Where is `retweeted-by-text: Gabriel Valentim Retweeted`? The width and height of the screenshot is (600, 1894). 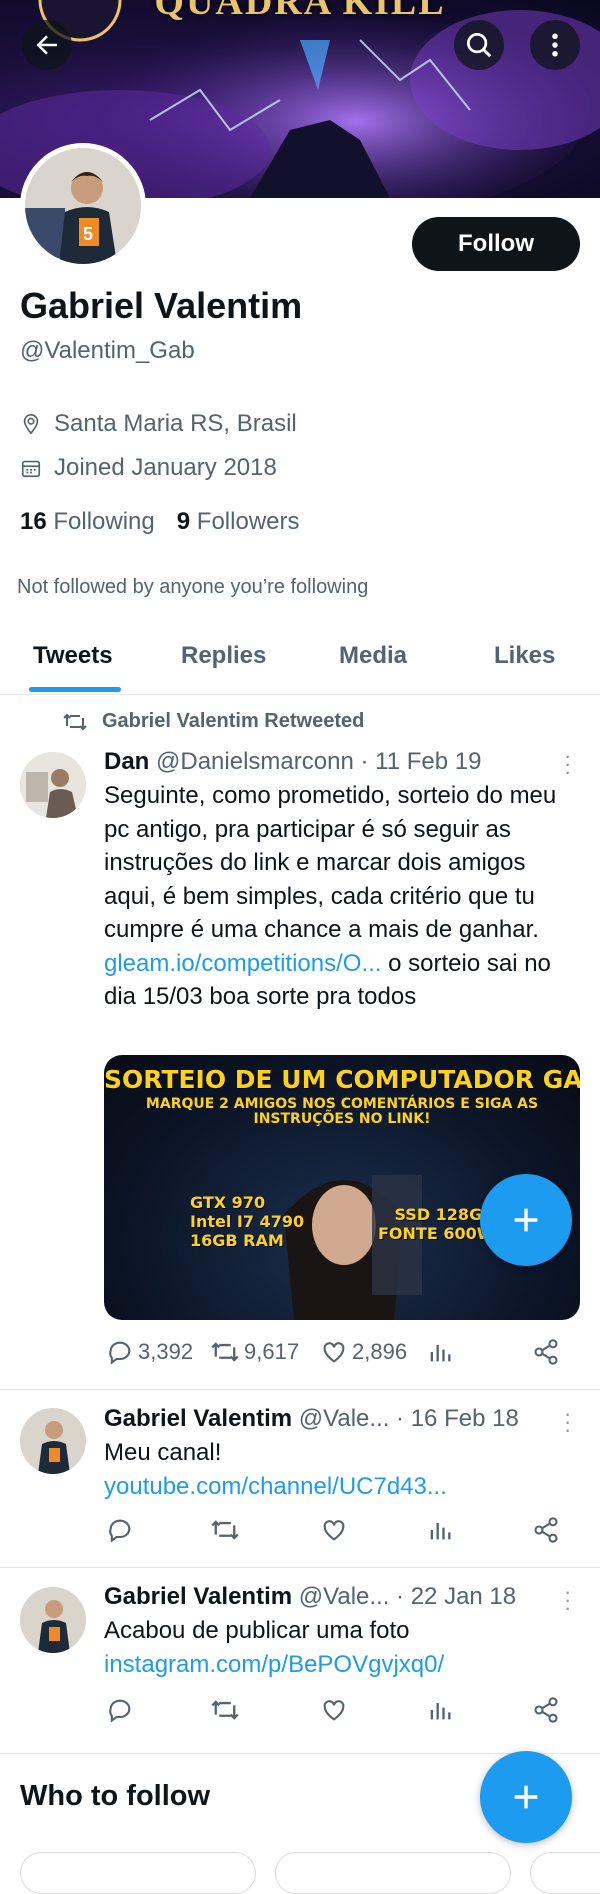
retweeted-by-text: Gabriel Valentim Retweeted is located at coordinates (233, 721).